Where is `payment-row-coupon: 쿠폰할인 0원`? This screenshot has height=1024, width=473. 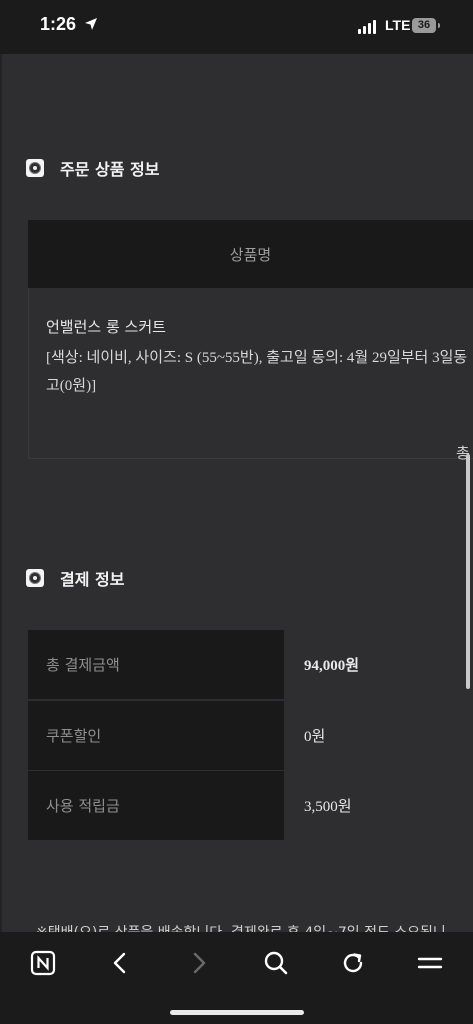 payment-row-coupon: 쿠폰할인 0원 is located at coordinates (250, 735).